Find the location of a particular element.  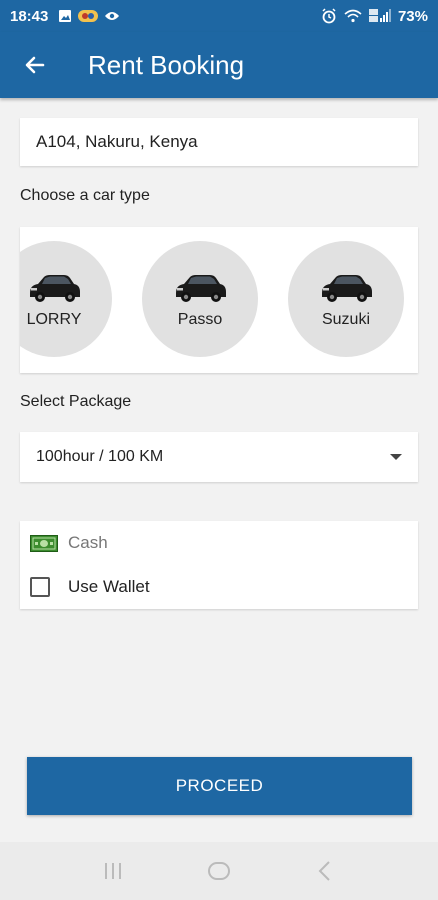

address-field: A104, Nakuru, Kenya is located at coordinates (219, 142).